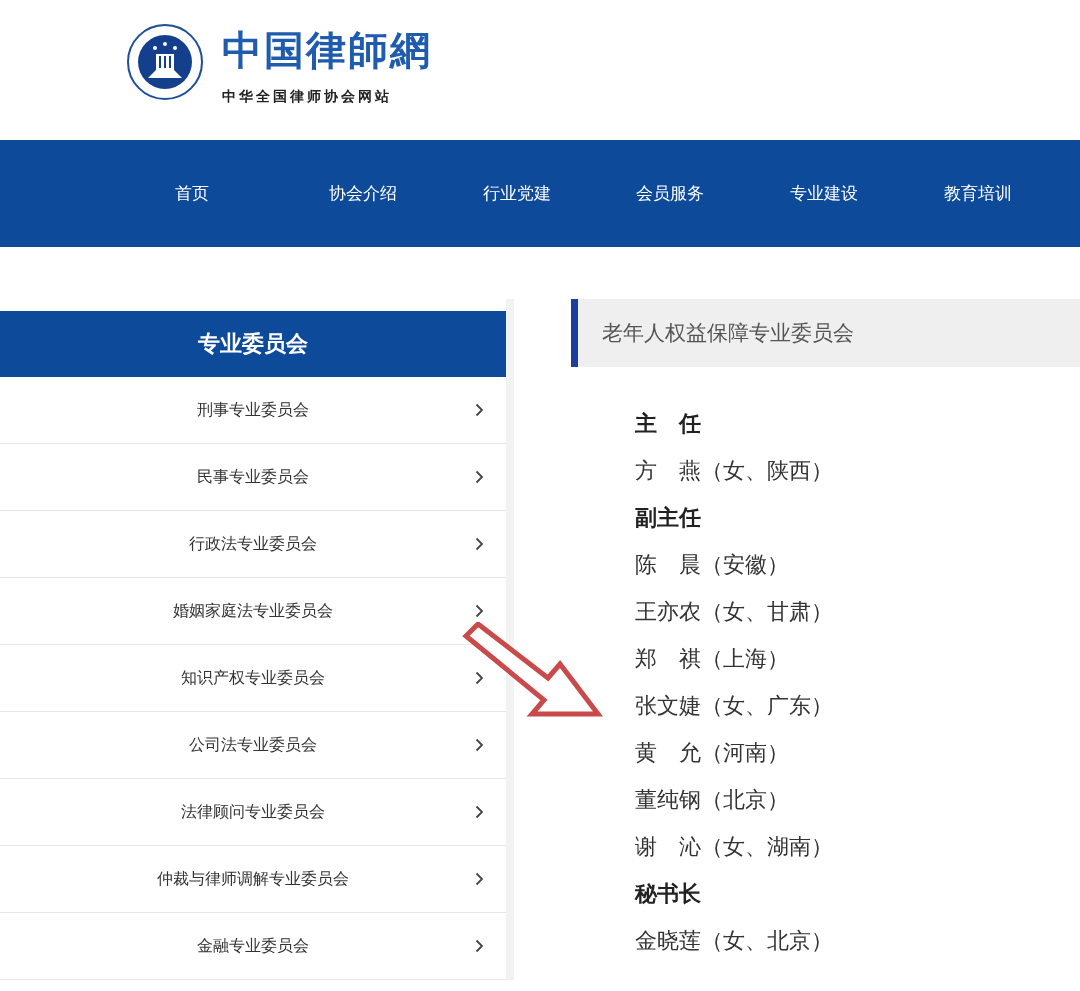 The height and width of the screenshot is (991, 1080). I want to click on role-heading: 秘书长, so click(668, 894).